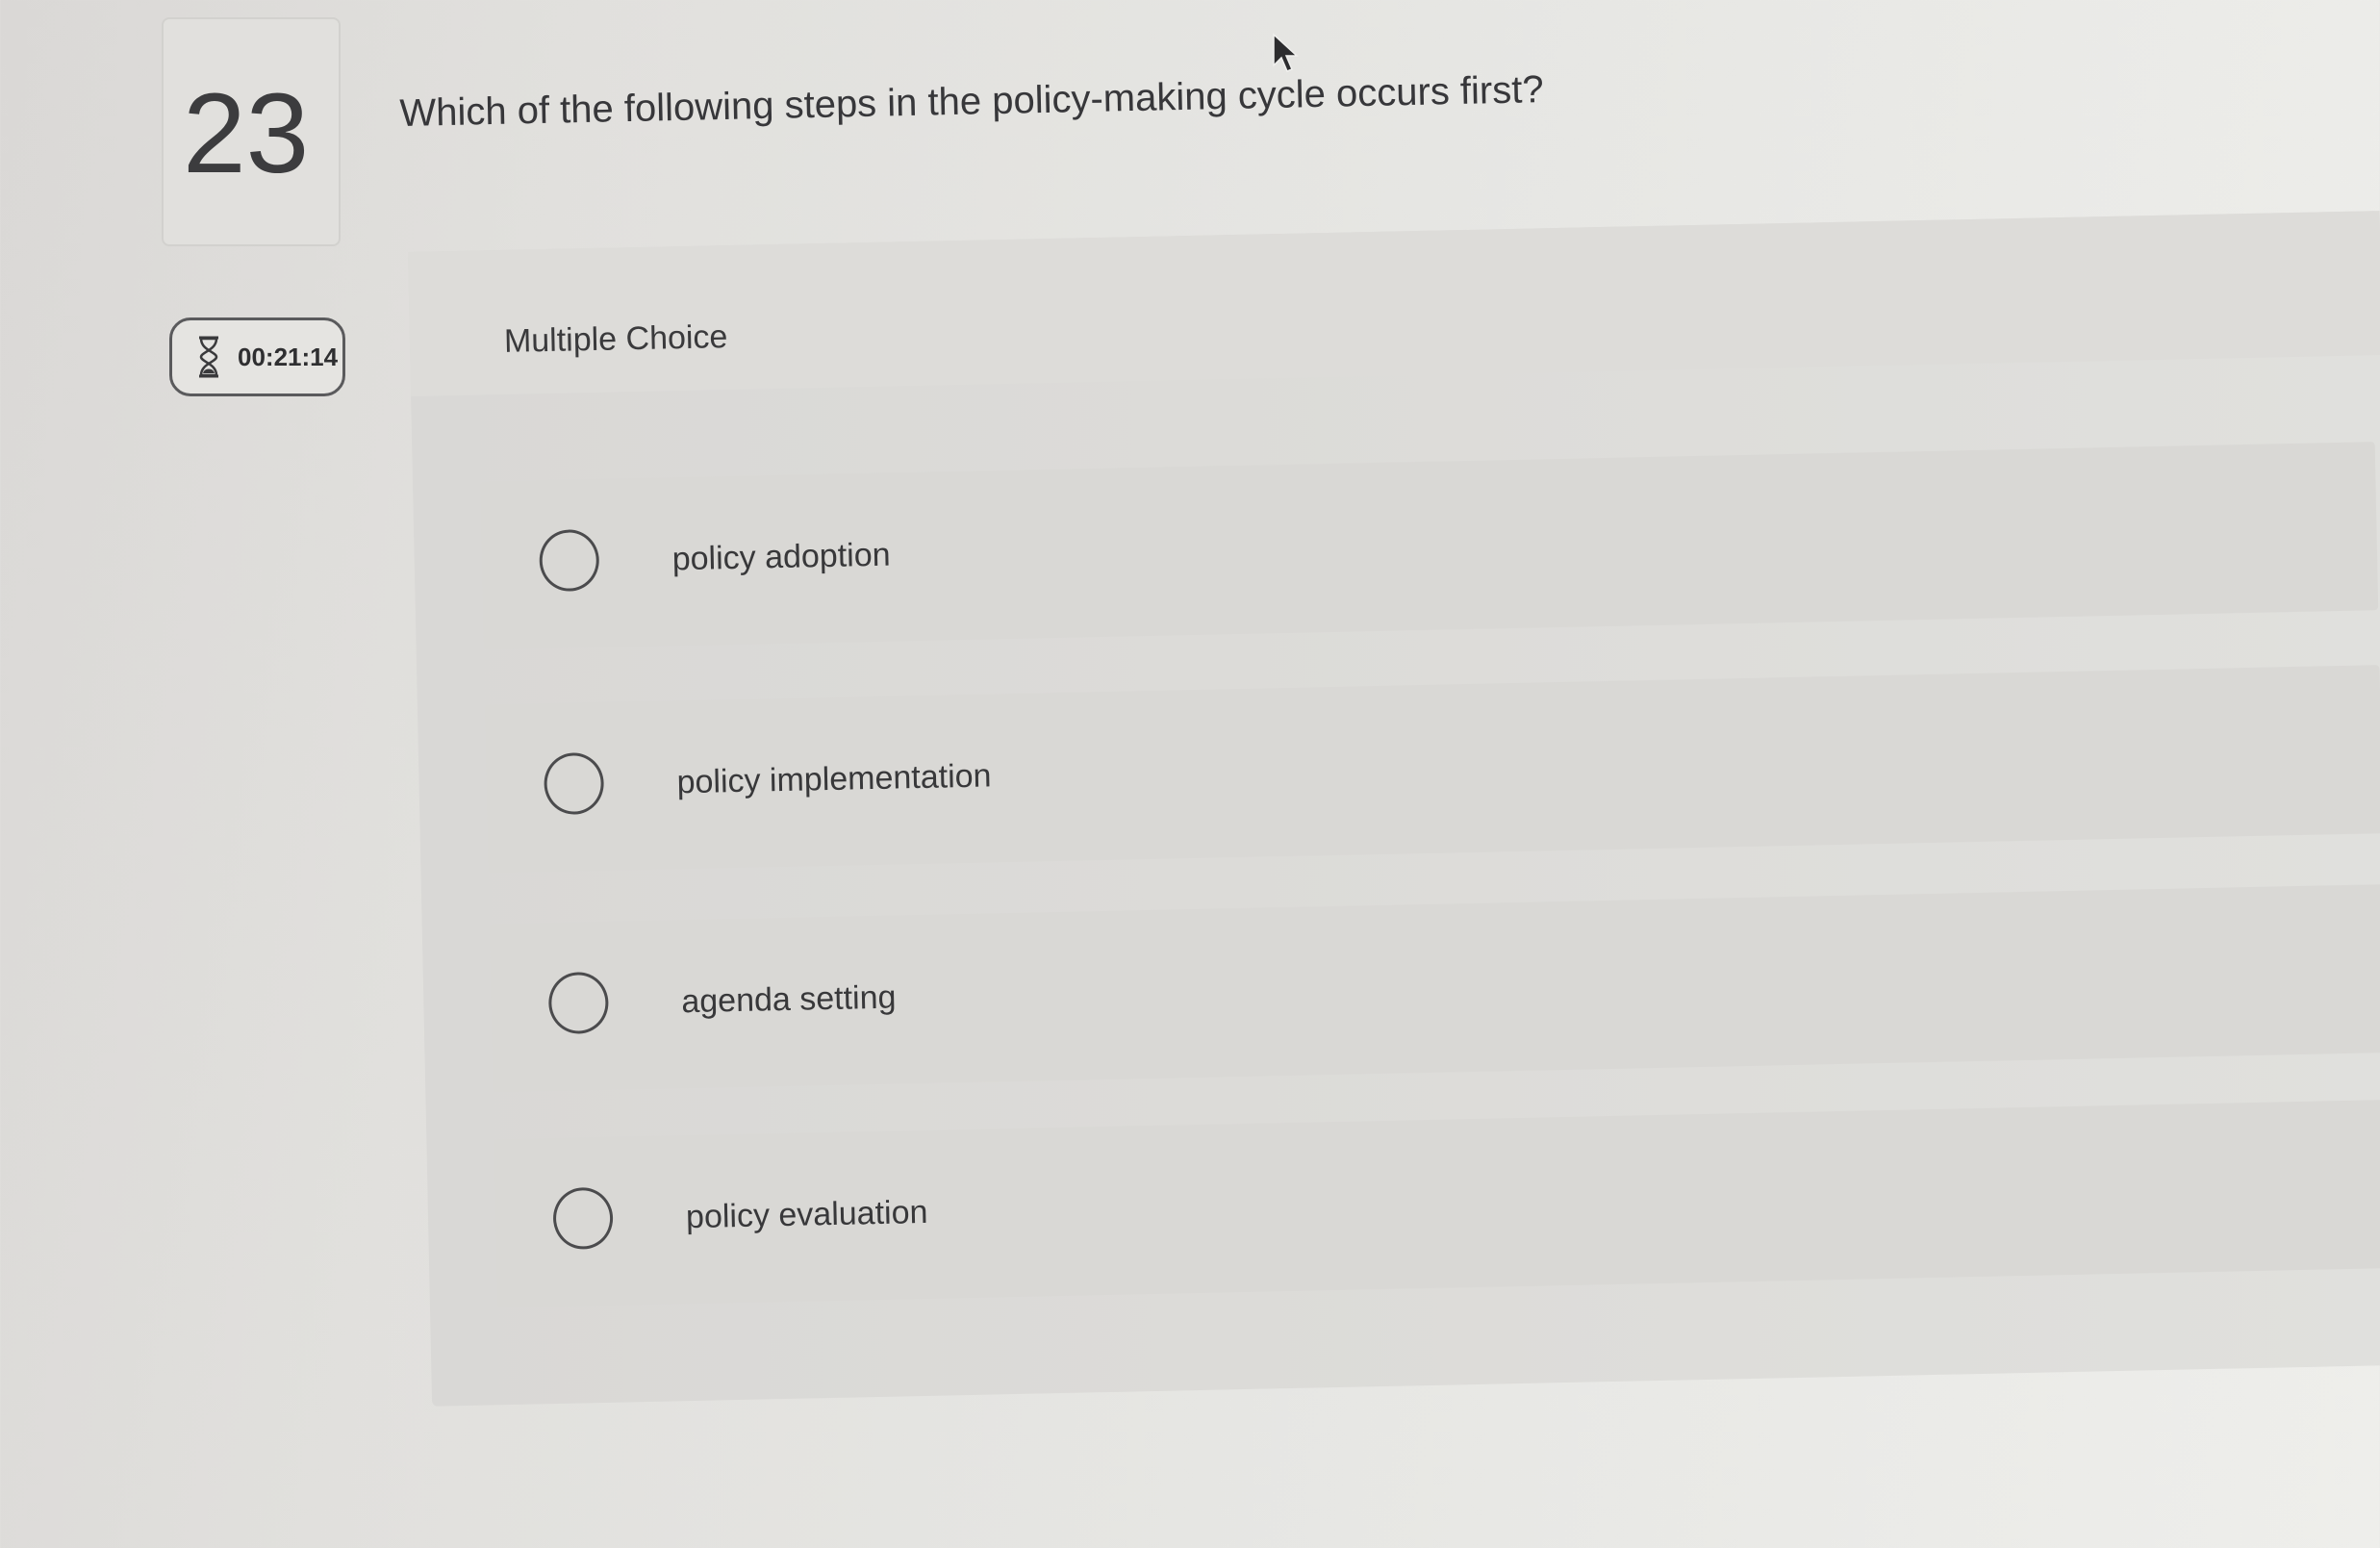 This screenshot has height=1548, width=2380. I want to click on answer-option-label: policy implementation, so click(834, 779).